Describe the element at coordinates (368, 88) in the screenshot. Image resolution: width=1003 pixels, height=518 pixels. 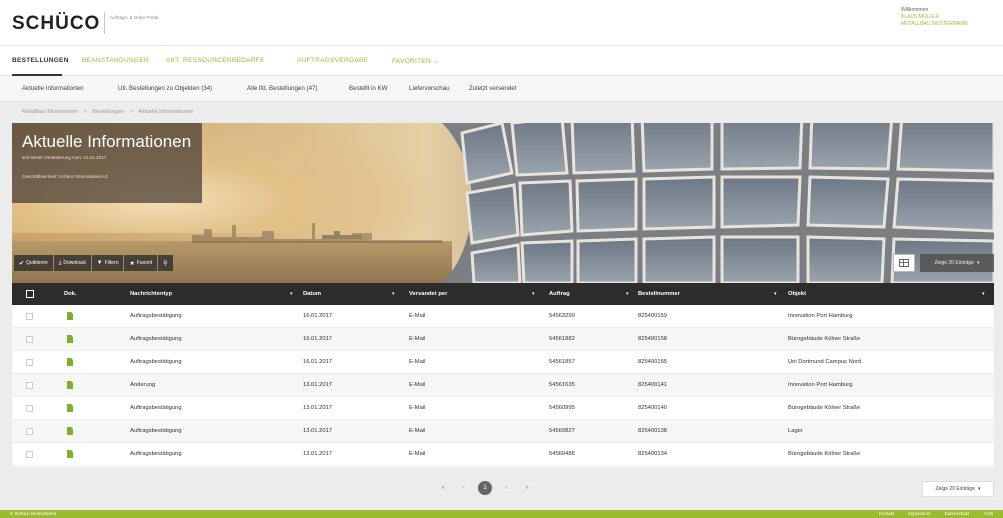
I see `subnav-bestellt-kw: Bestellt in KW` at that location.